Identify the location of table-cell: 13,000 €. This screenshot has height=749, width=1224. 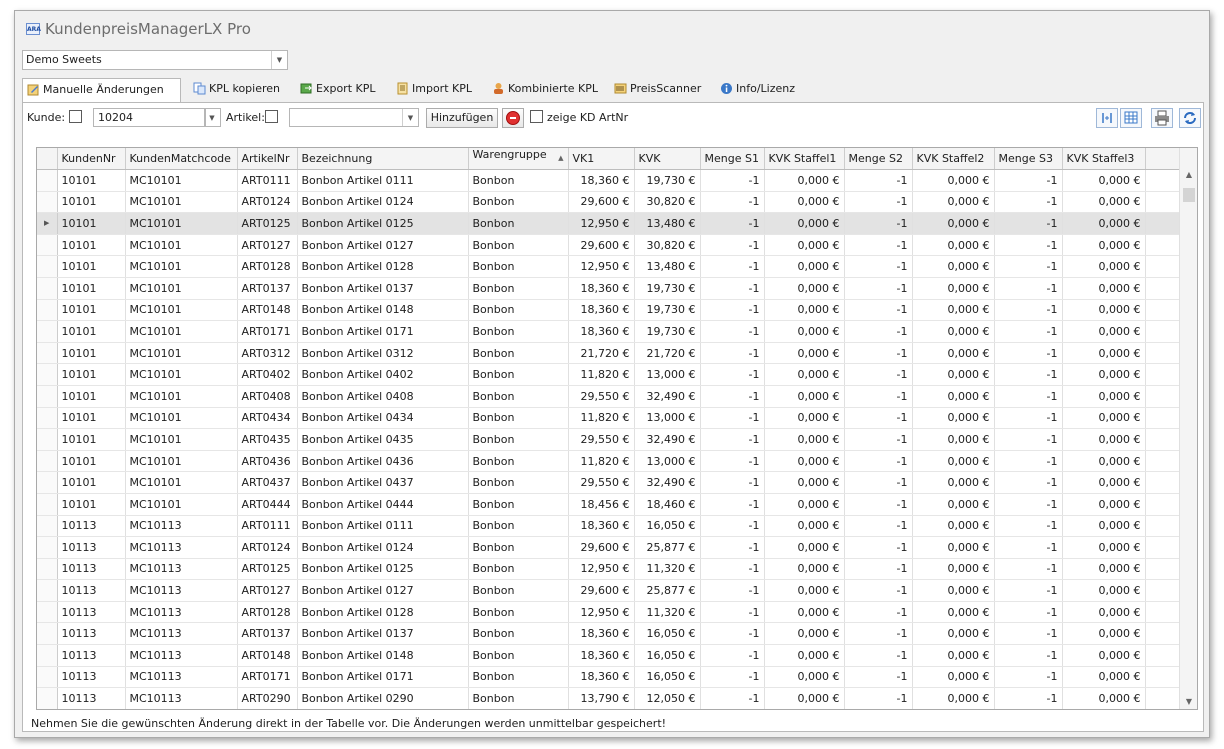
(667, 374).